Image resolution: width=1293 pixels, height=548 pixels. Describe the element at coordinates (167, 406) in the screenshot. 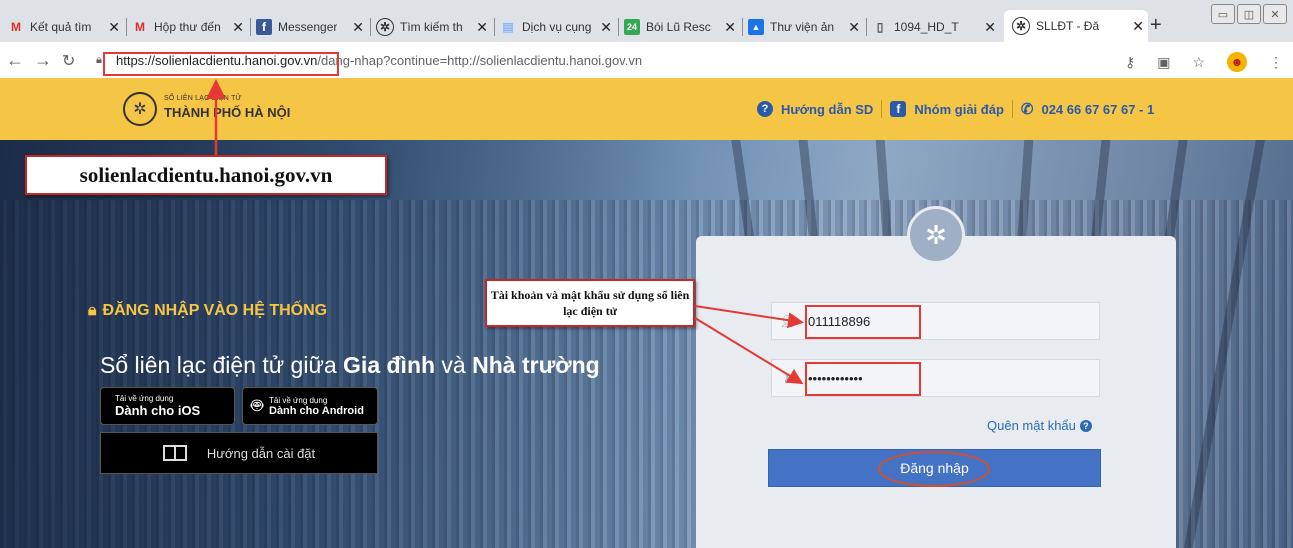

I see `ios-download-button: Tải về ứng dụng Dành cho iOS` at that location.